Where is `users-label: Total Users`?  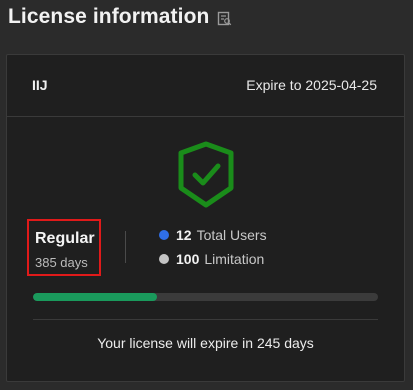 users-label: Total Users is located at coordinates (231, 235).